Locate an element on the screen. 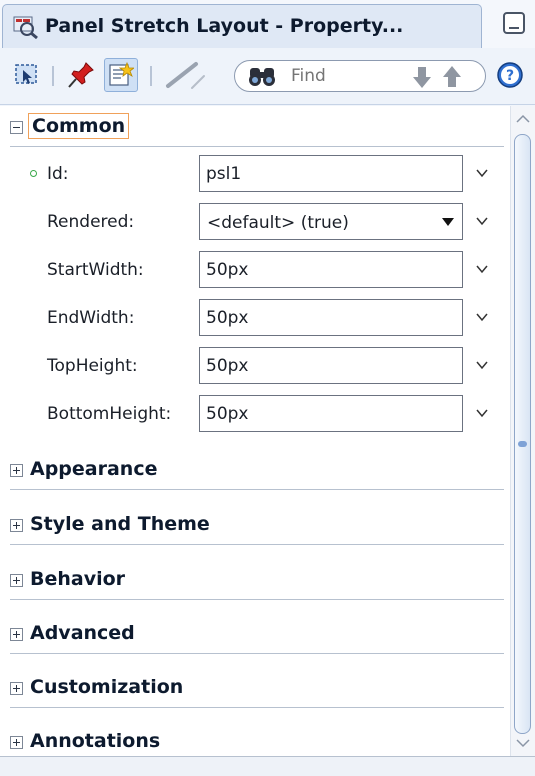  edit-properties-icon is located at coordinates (121, 74).